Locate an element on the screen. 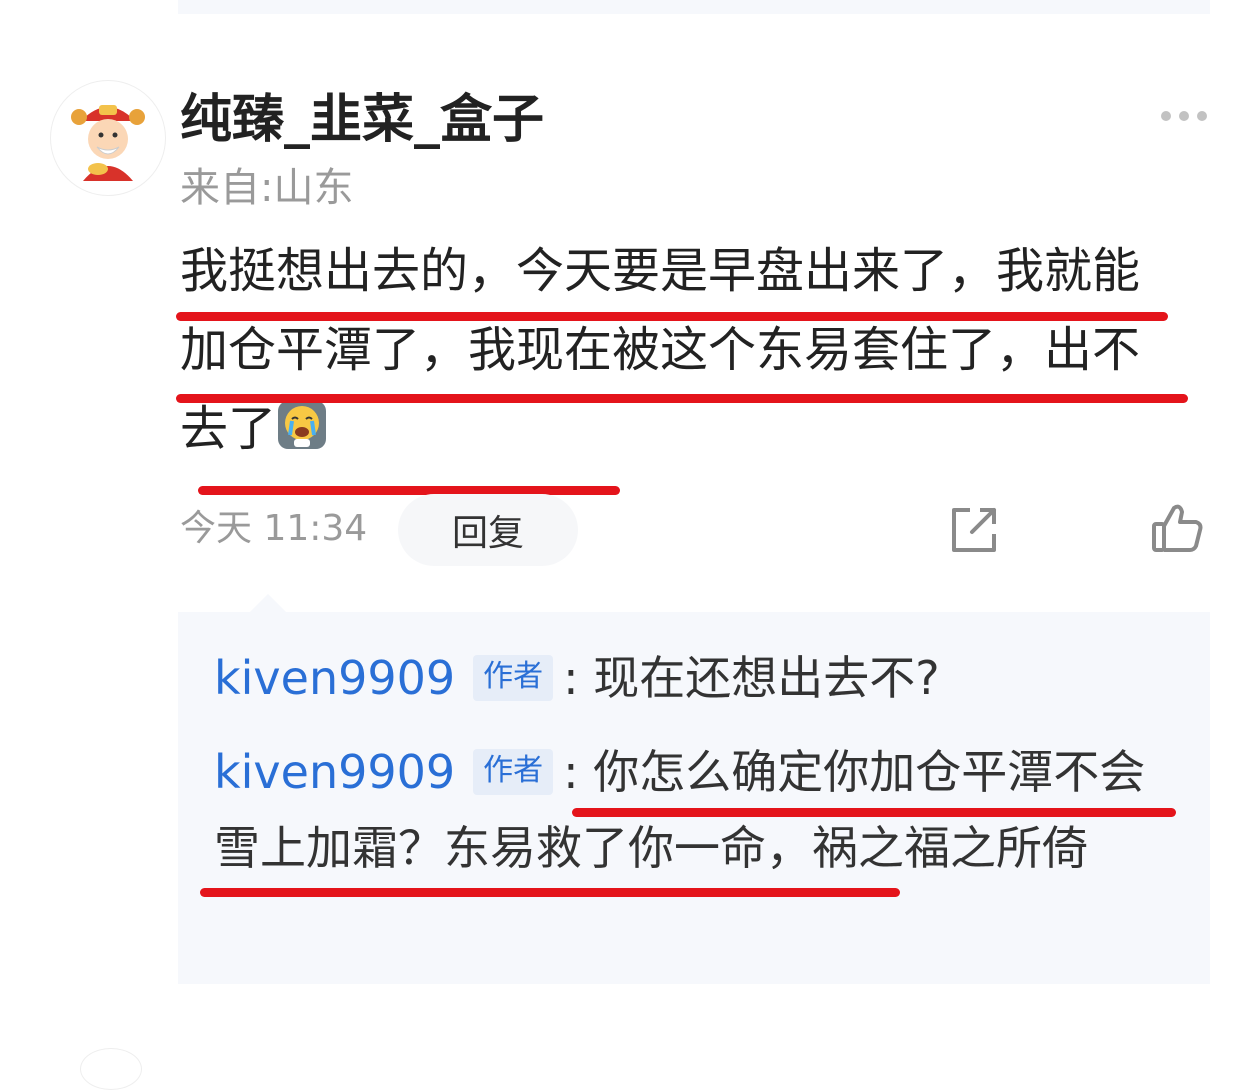  more-dots-icon is located at coordinates (1184, 116).